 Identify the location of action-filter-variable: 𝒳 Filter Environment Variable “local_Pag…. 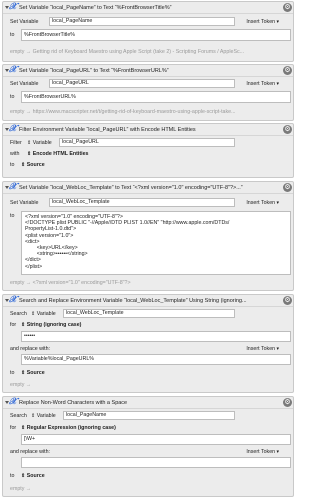
(148, 150).